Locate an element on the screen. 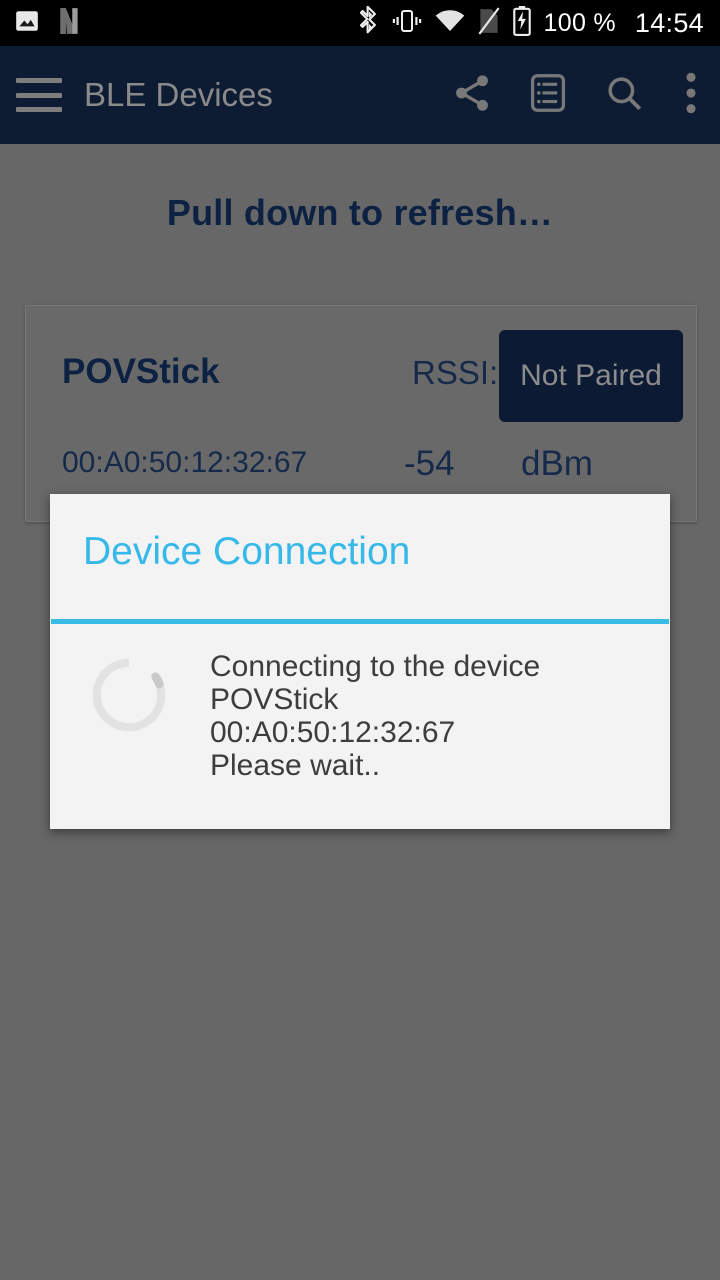  bluetooth-icon is located at coordinates (368, 23).